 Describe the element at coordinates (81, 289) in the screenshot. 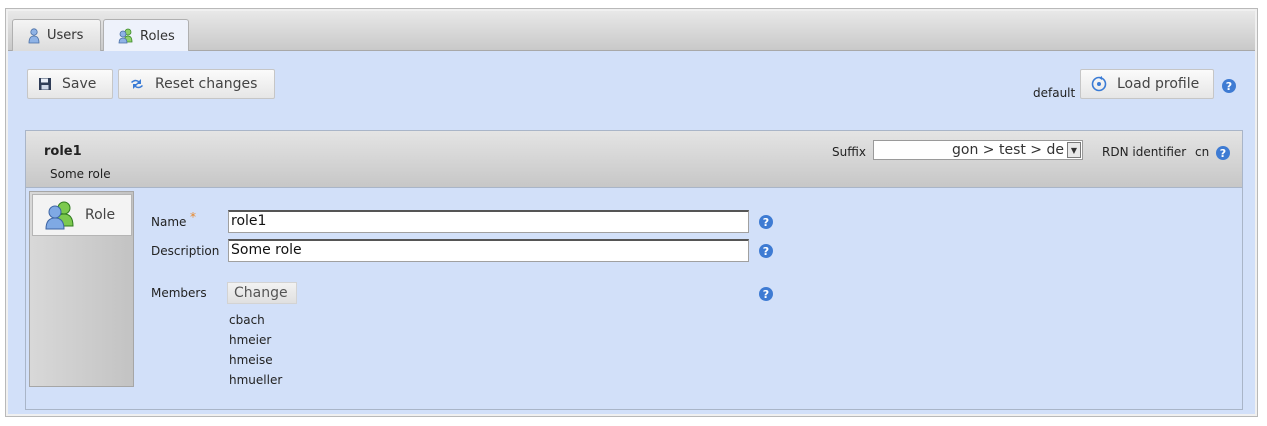

I see `side-tab-list: Role` at that location.